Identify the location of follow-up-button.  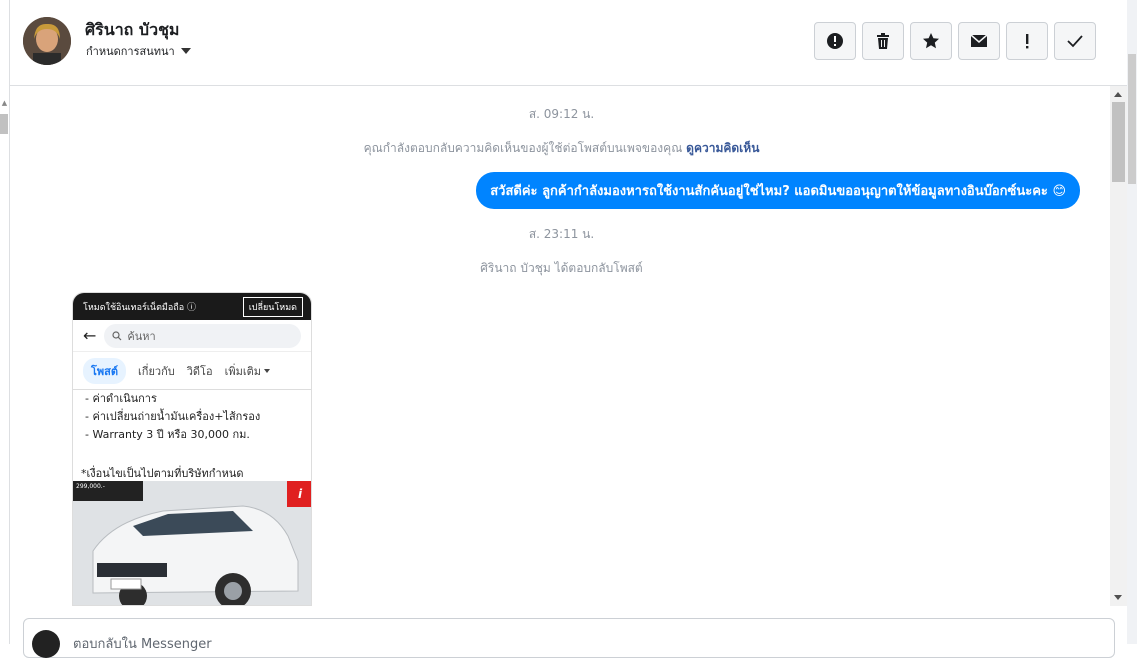
(1027, 41).